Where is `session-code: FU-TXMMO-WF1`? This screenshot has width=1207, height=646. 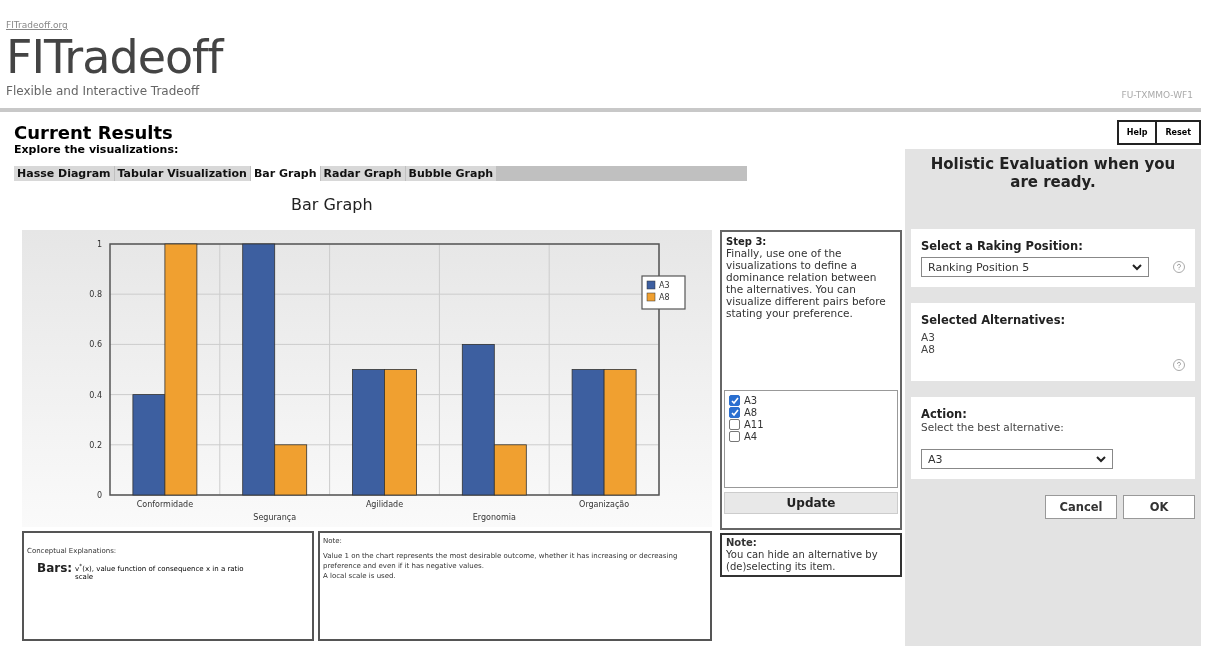 session-code: FU-TXMMO-WF1 is located at coordinates (1157, 95).